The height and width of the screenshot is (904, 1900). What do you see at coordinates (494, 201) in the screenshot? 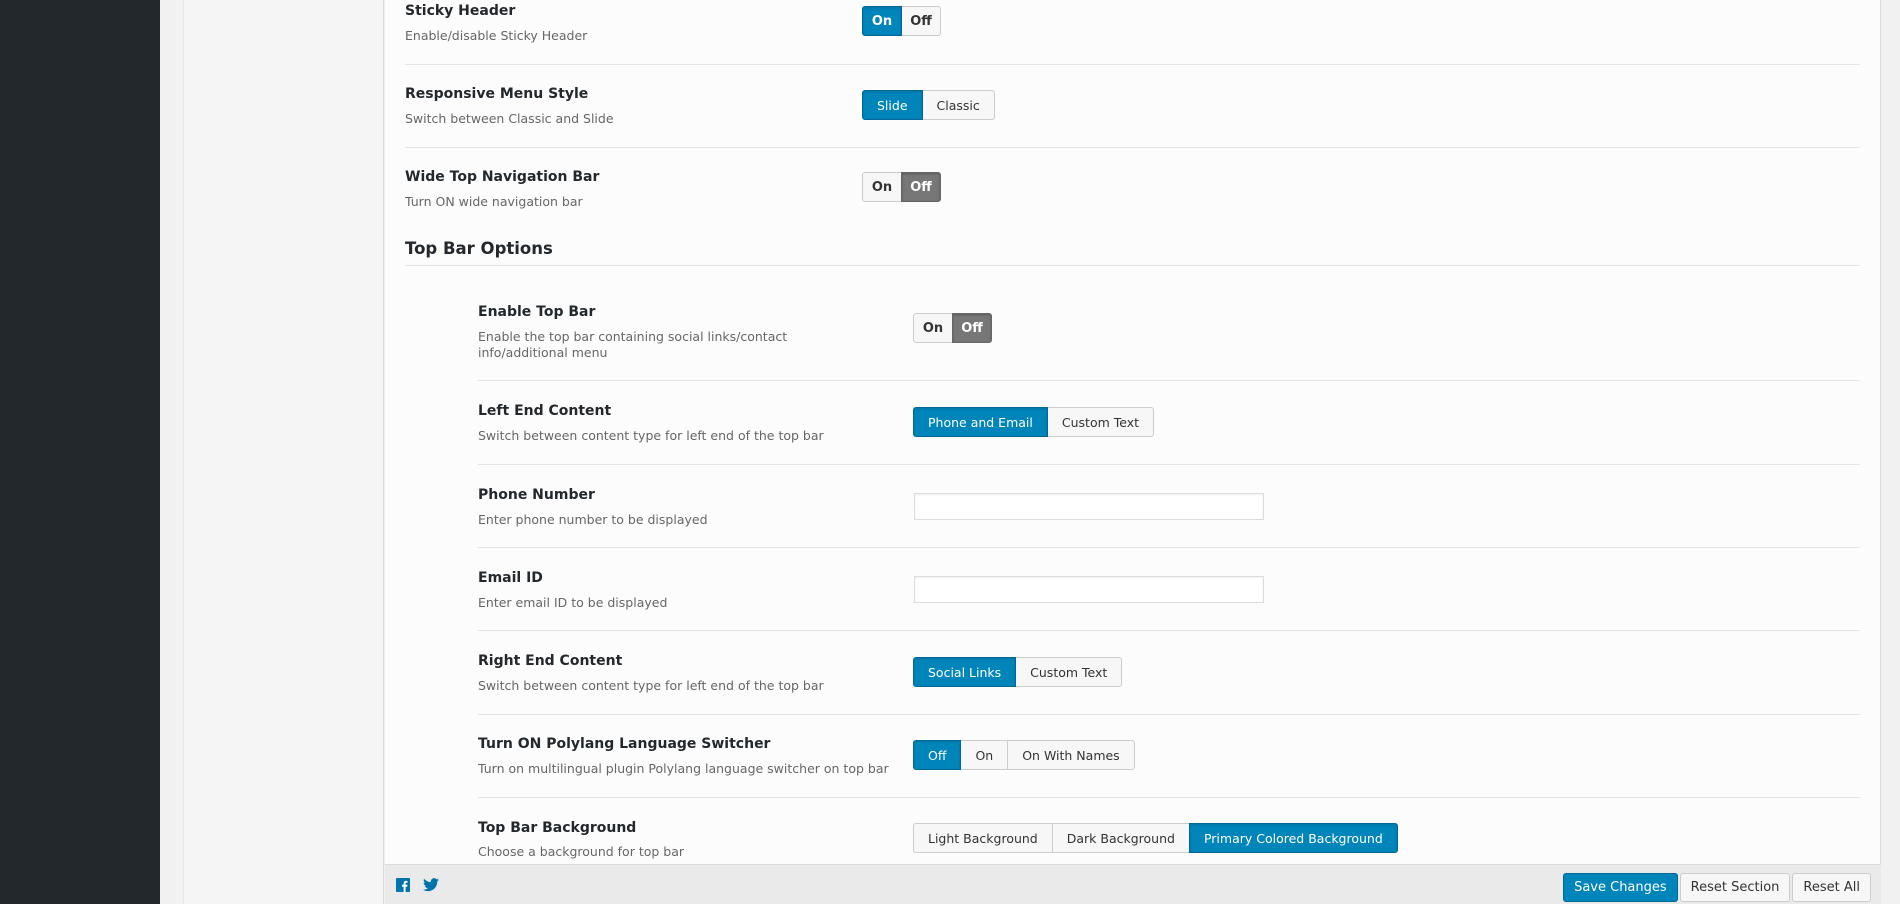
I see `option-description: Turn ON wide navigation bar` at bounding box center [494, 201].